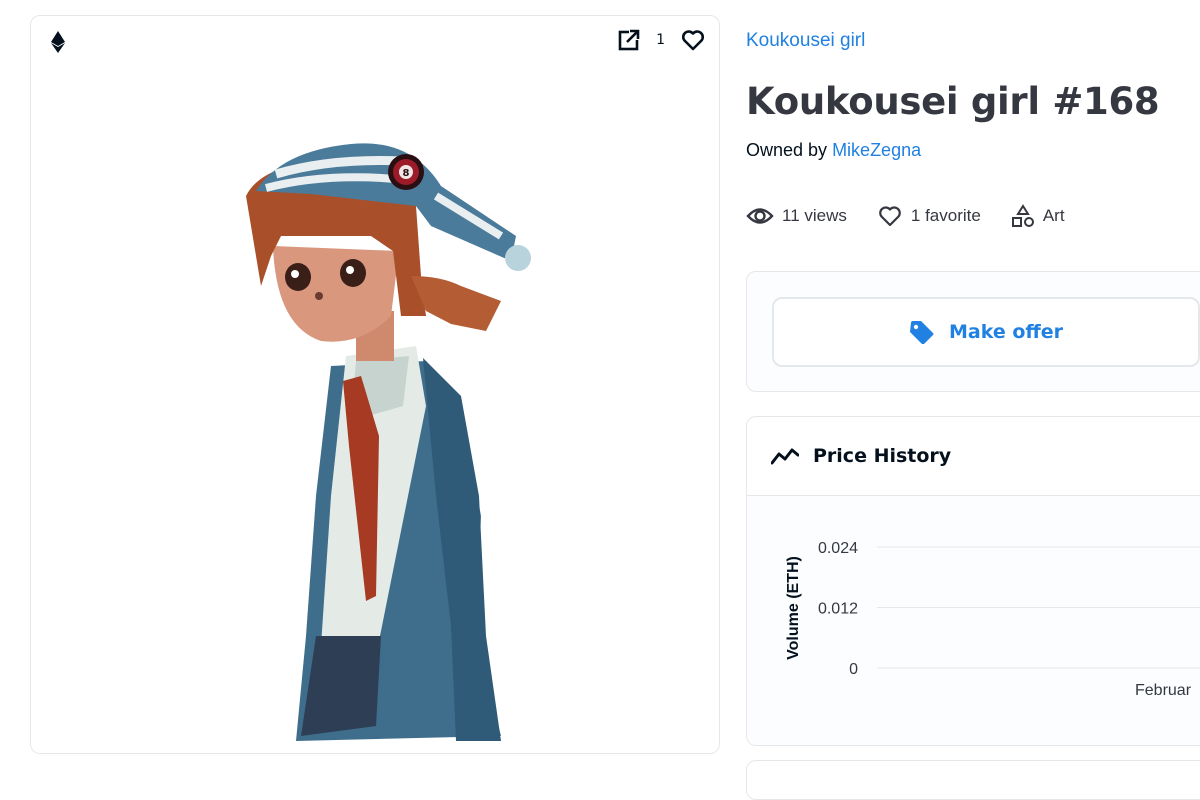 The height and width of the screenshot is (800, 1200). I want to click on trending-icon, so click(785, 456).